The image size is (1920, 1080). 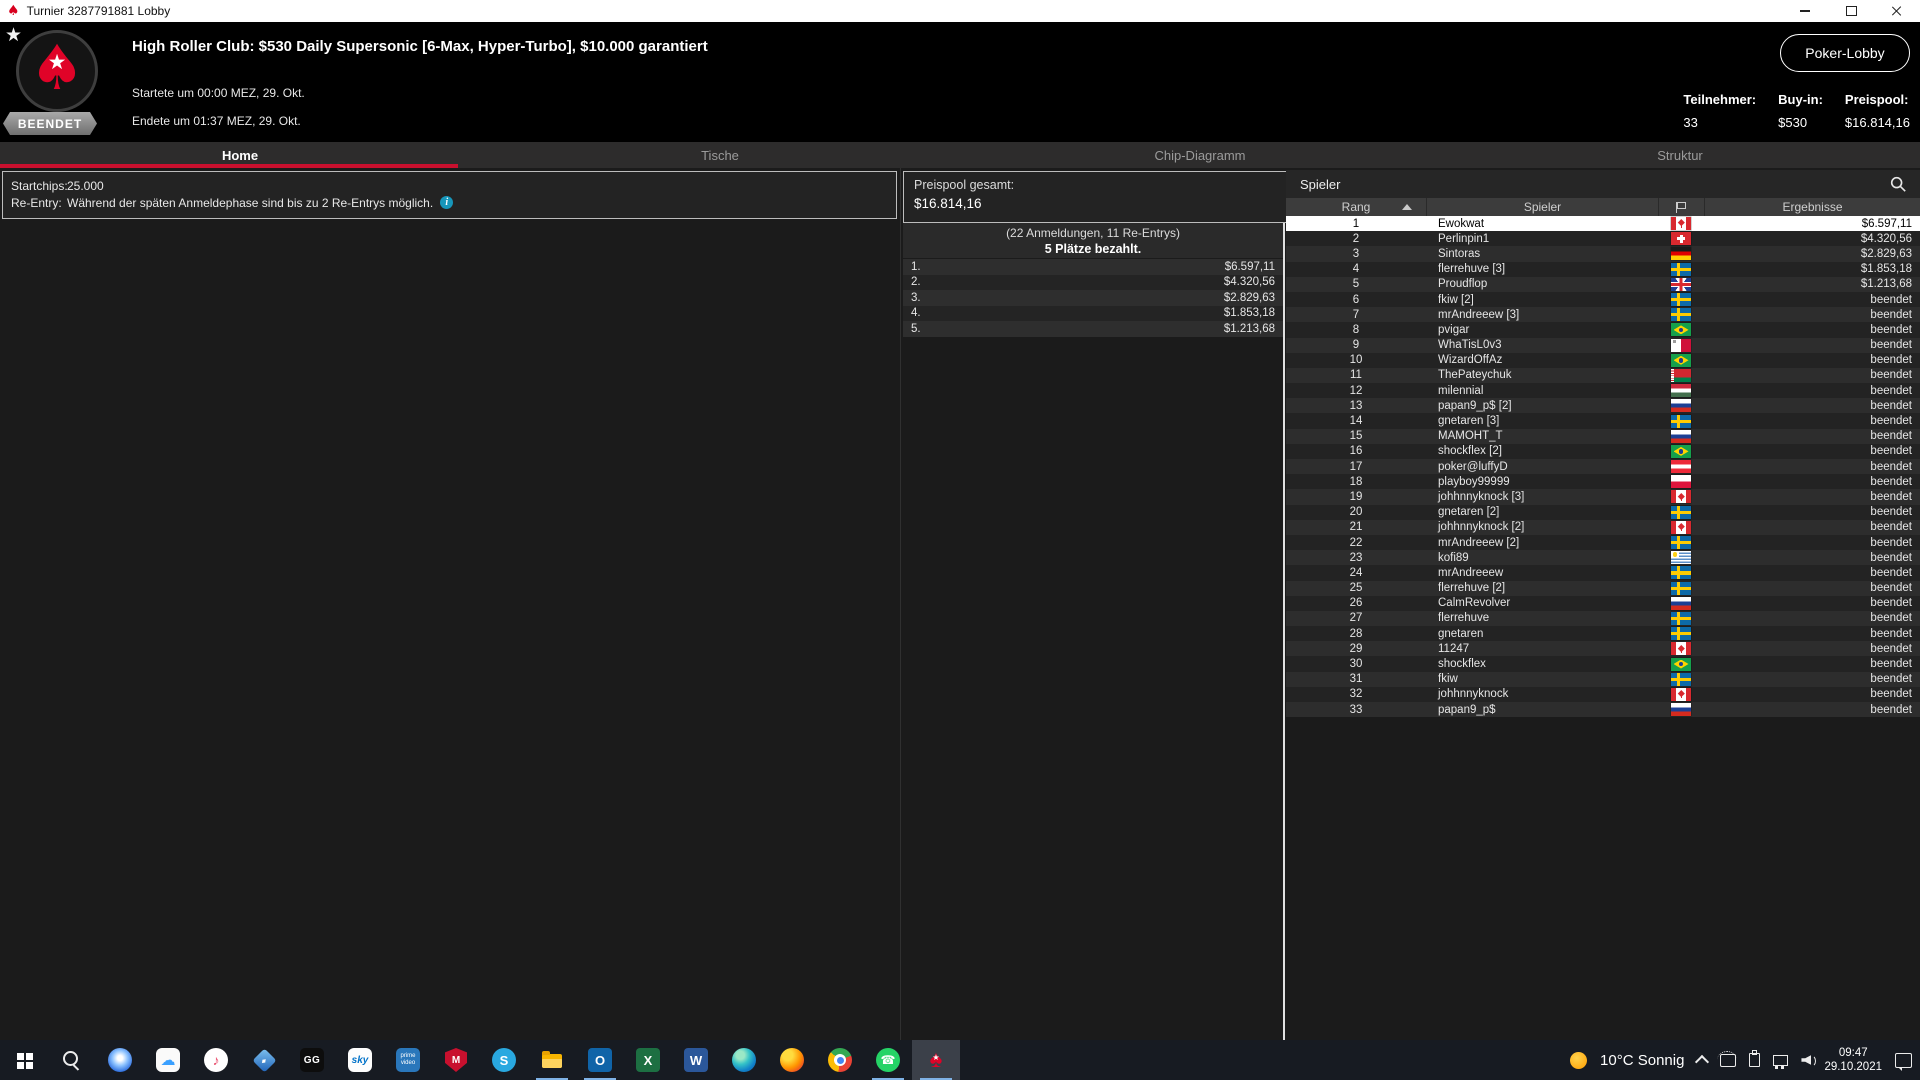 What do you see at coordinates (1603, 497) in the screenshot?
I see `player-row: 19 johhnnyknock [3] beendet` at bounding box center [1603, 497].